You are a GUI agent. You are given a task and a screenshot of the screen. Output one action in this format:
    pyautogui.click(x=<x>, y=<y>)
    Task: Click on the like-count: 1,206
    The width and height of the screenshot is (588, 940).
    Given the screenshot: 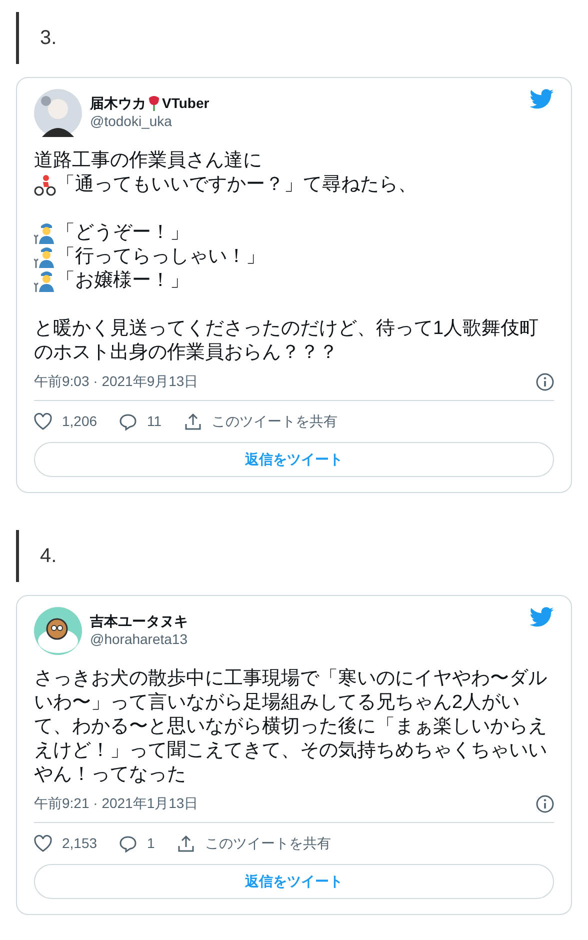 What is the action you would take?
    pyautogui.click(x=80, y=421)
    